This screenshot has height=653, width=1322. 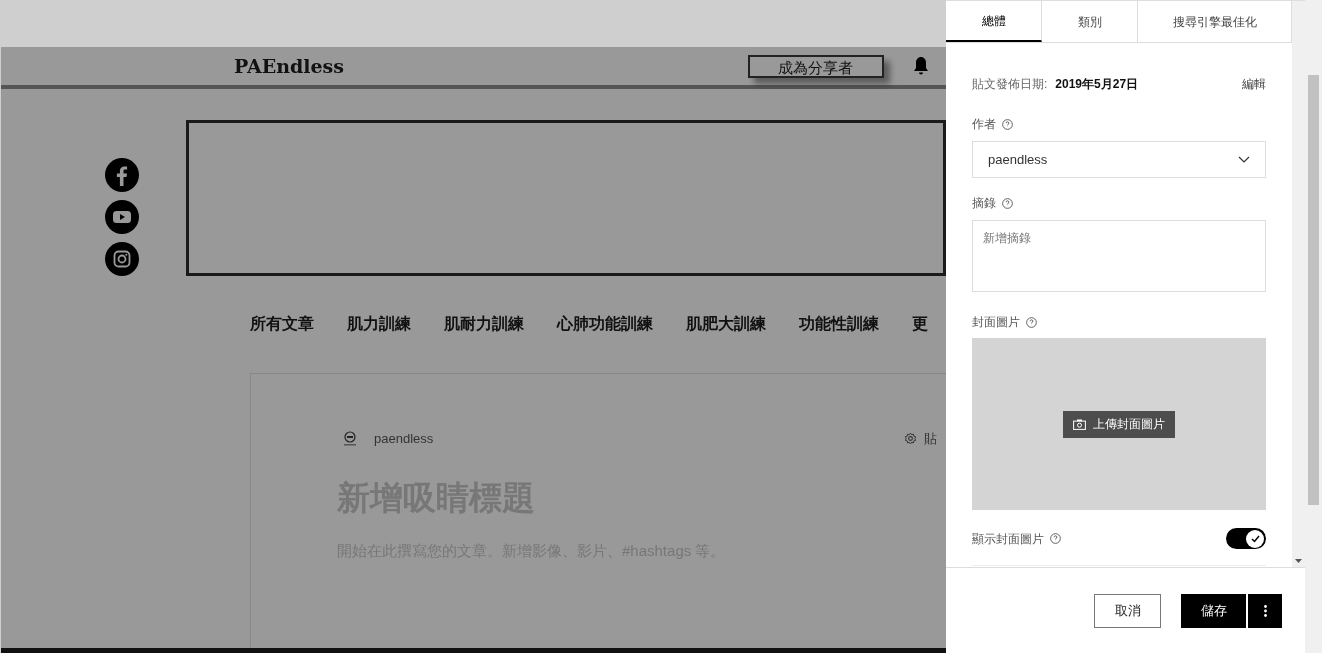 I want to click on video-icon, so click(x=122, y=217).